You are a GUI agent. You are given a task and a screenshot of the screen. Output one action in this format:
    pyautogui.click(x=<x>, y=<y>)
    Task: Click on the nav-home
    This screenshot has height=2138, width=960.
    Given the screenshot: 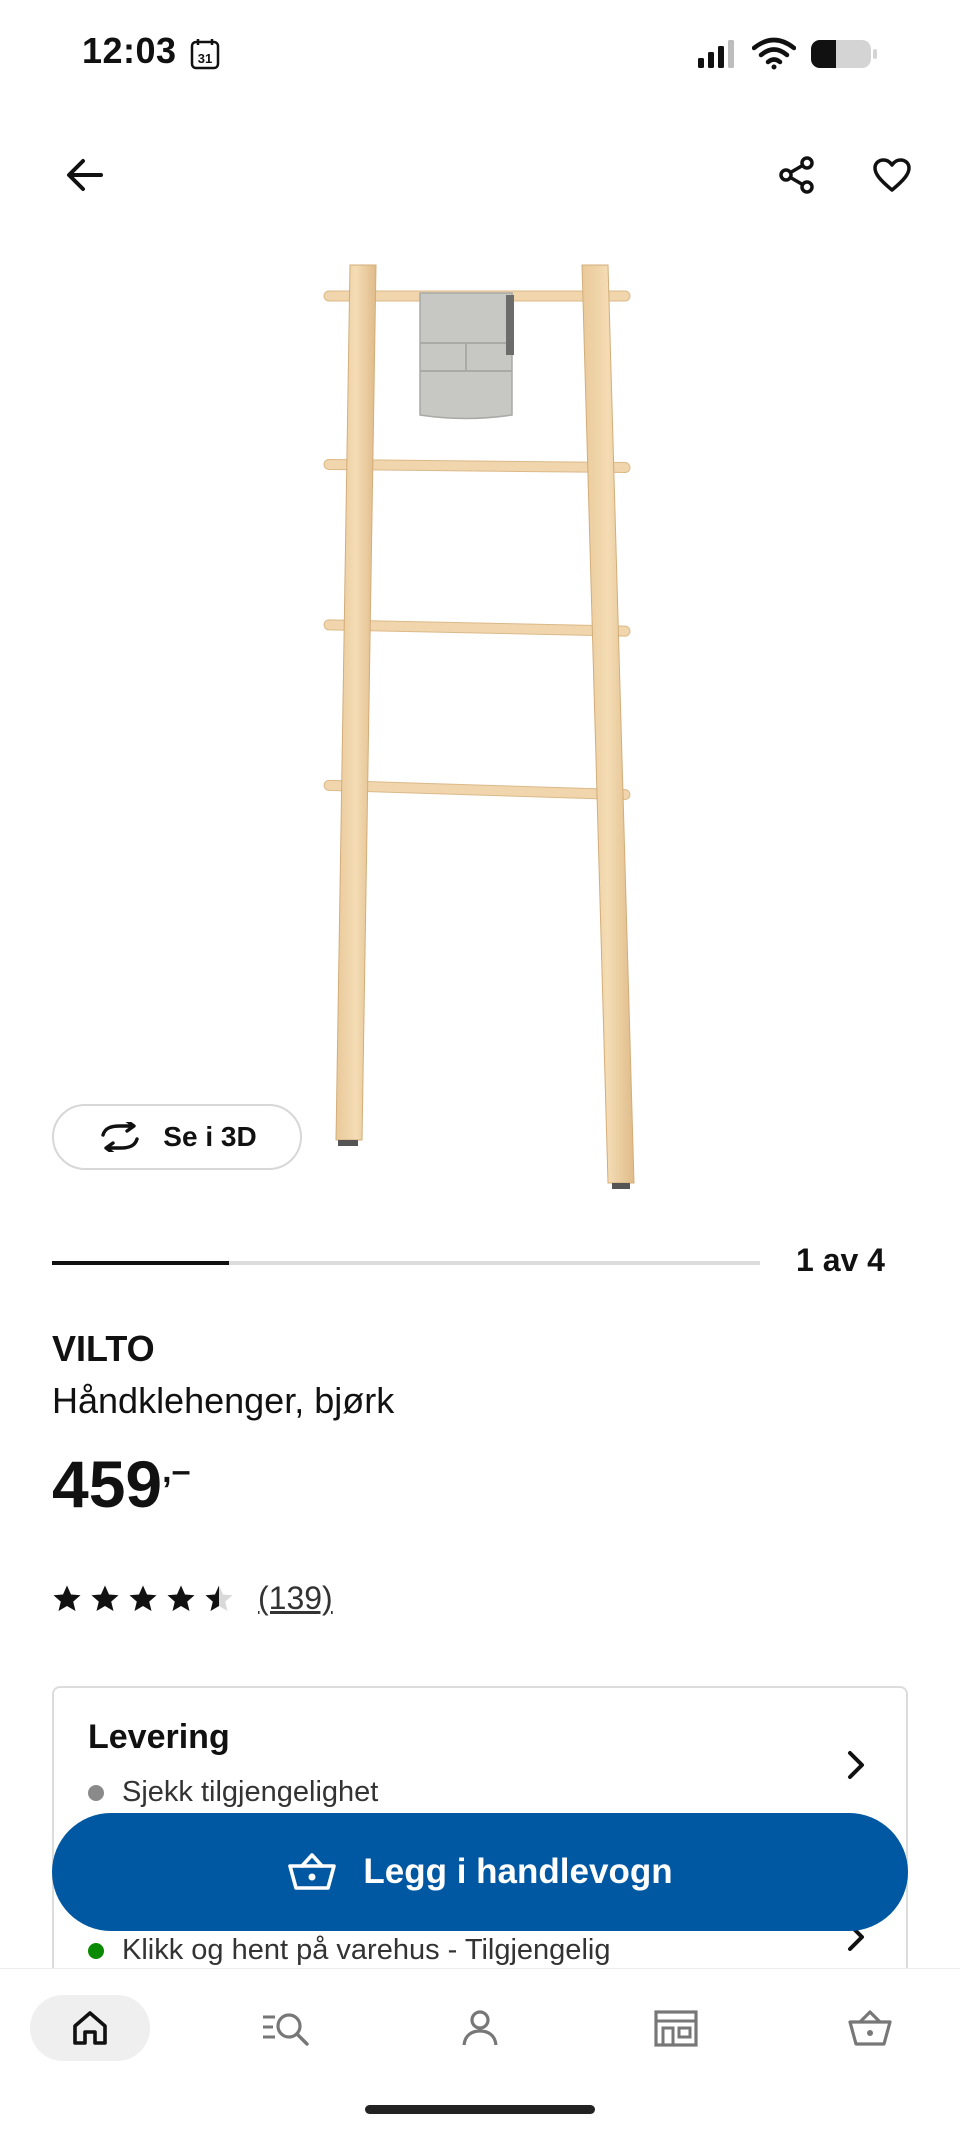 What is the action you would take?
    pyautogui.click(x=90, y=2028)
    